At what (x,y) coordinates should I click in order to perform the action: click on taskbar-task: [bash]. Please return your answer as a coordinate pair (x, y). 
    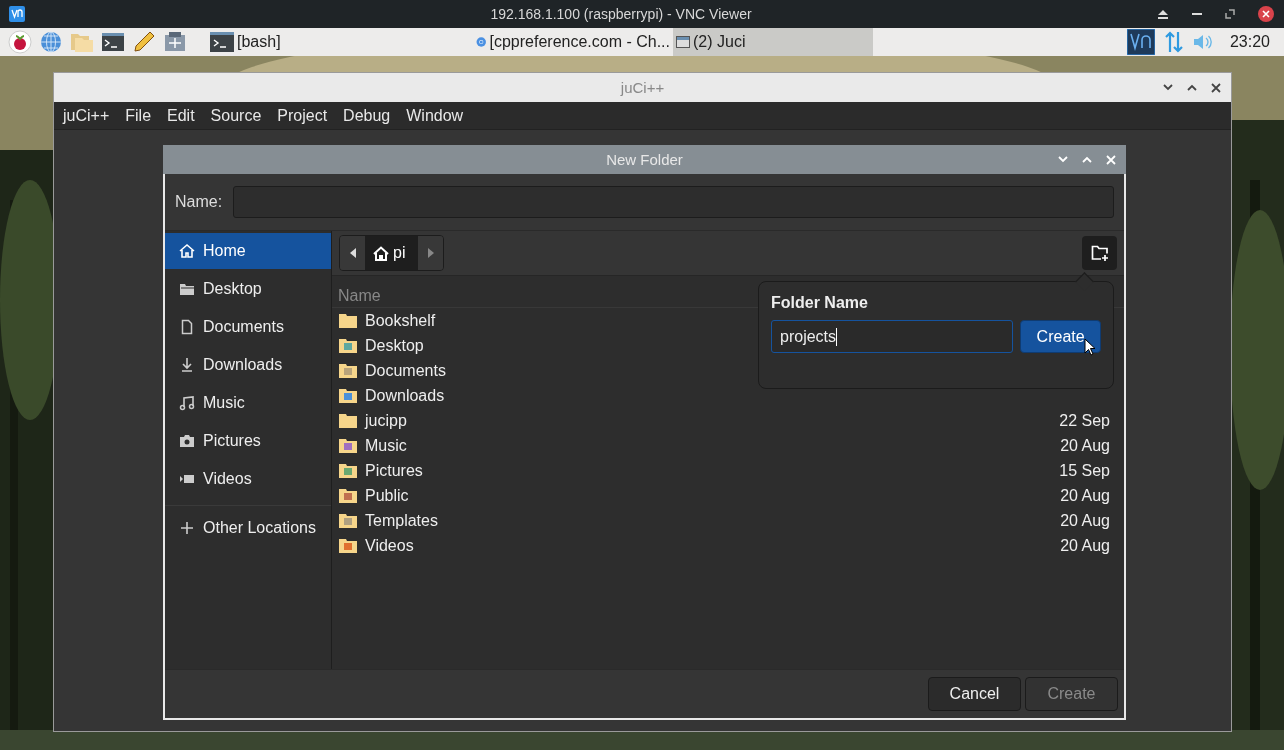
    Looking at the image, I should click on (307, 42).